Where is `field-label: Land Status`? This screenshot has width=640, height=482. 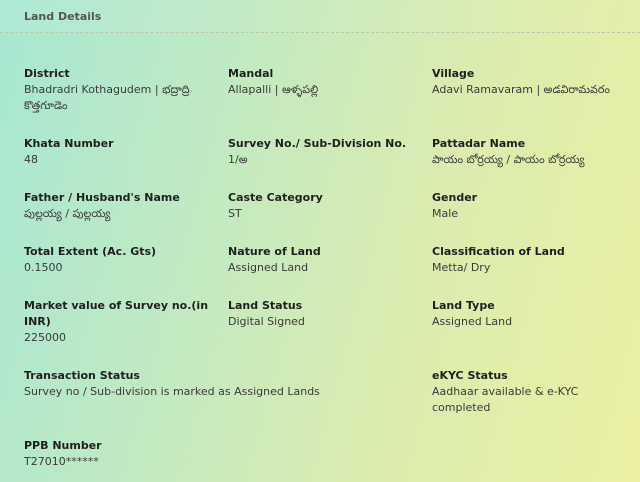 field-label: Land Status is located at coordinates (265, 305).